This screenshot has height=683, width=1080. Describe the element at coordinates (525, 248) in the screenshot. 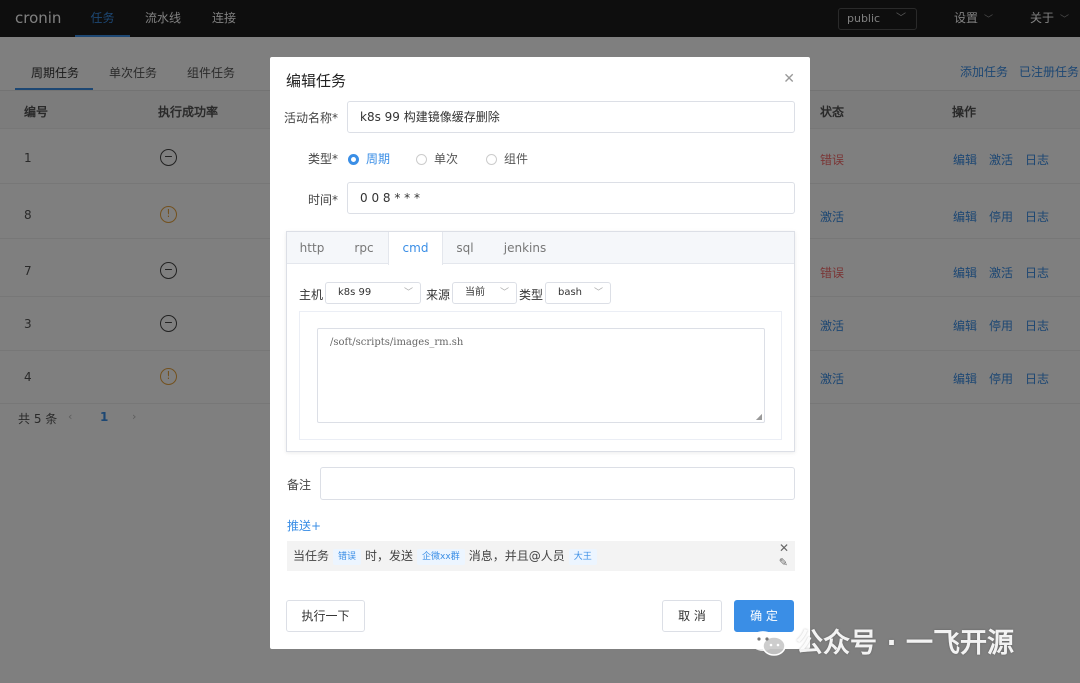

I see `tab-jenkins: jenkins` at that location.